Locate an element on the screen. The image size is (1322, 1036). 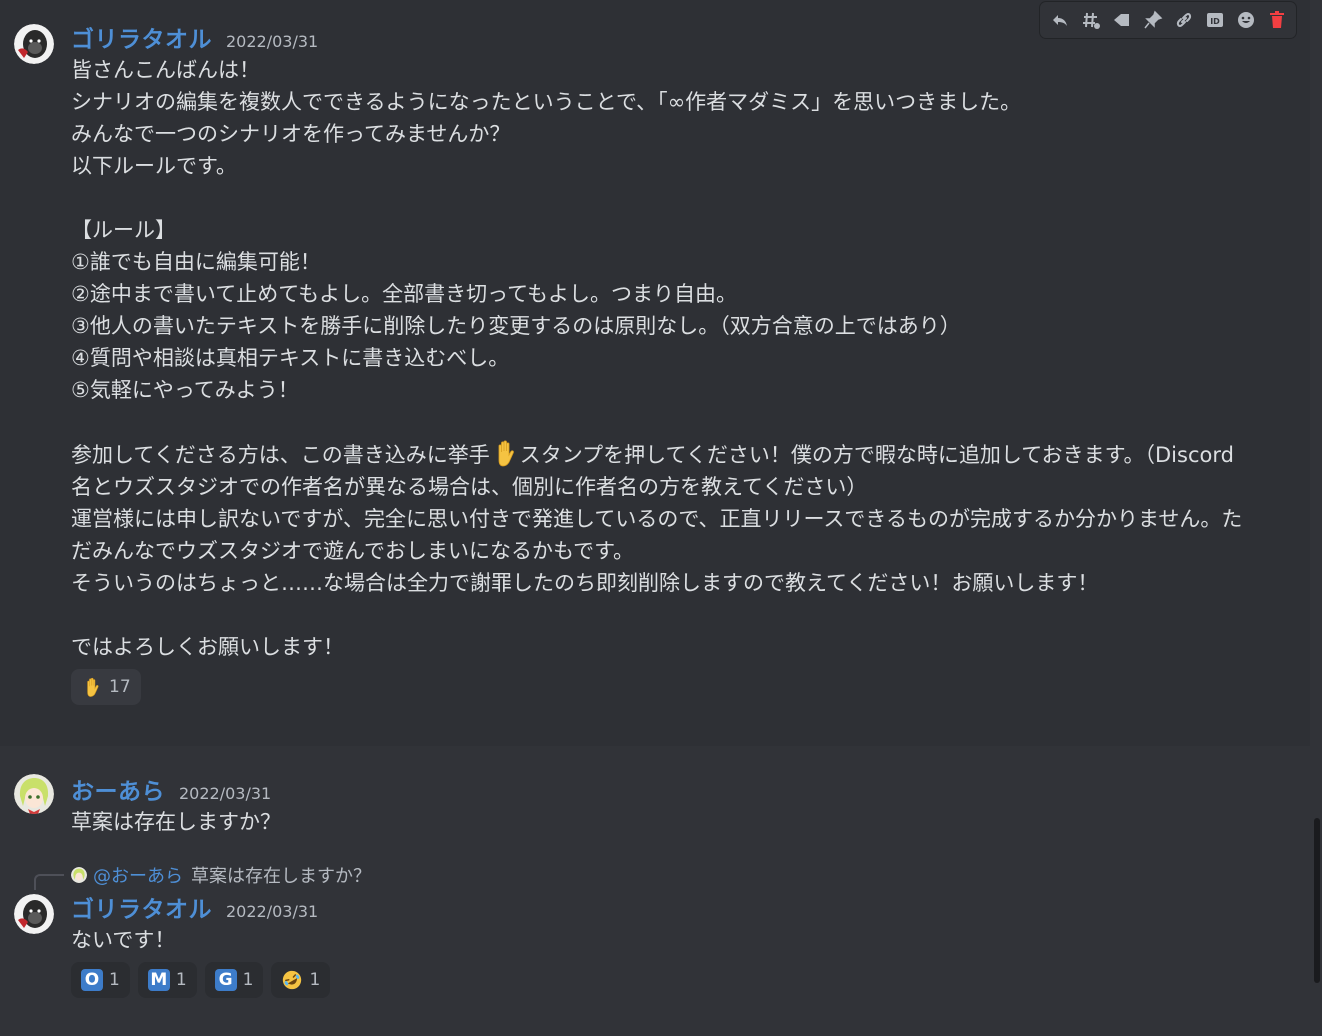
thread-icon is located at coordinates (1091, 20).